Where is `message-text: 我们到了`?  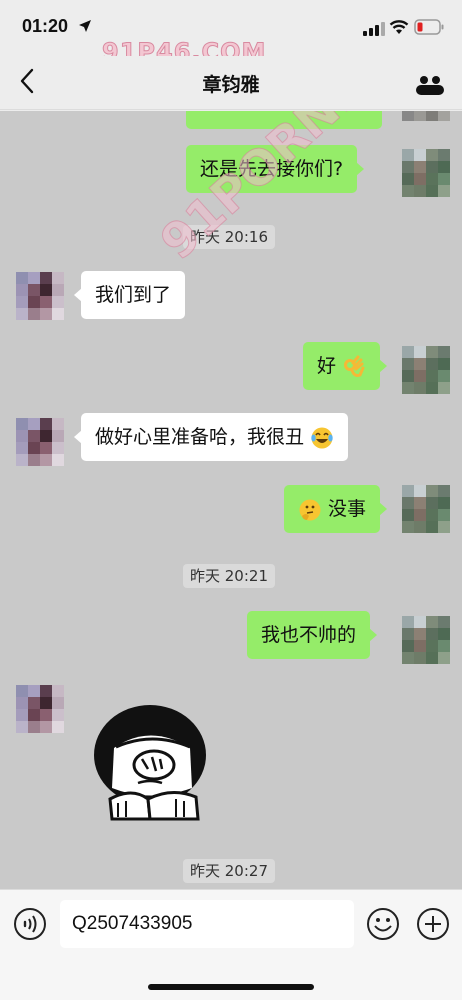
message-text: 我们到了 is located at coordinates (133, 295).